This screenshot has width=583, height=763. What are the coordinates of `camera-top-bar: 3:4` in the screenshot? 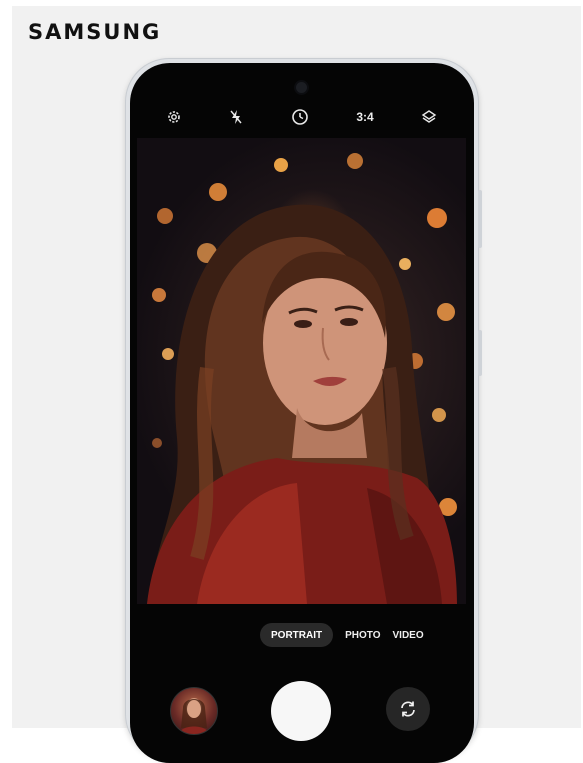 It's located at (302, 117).